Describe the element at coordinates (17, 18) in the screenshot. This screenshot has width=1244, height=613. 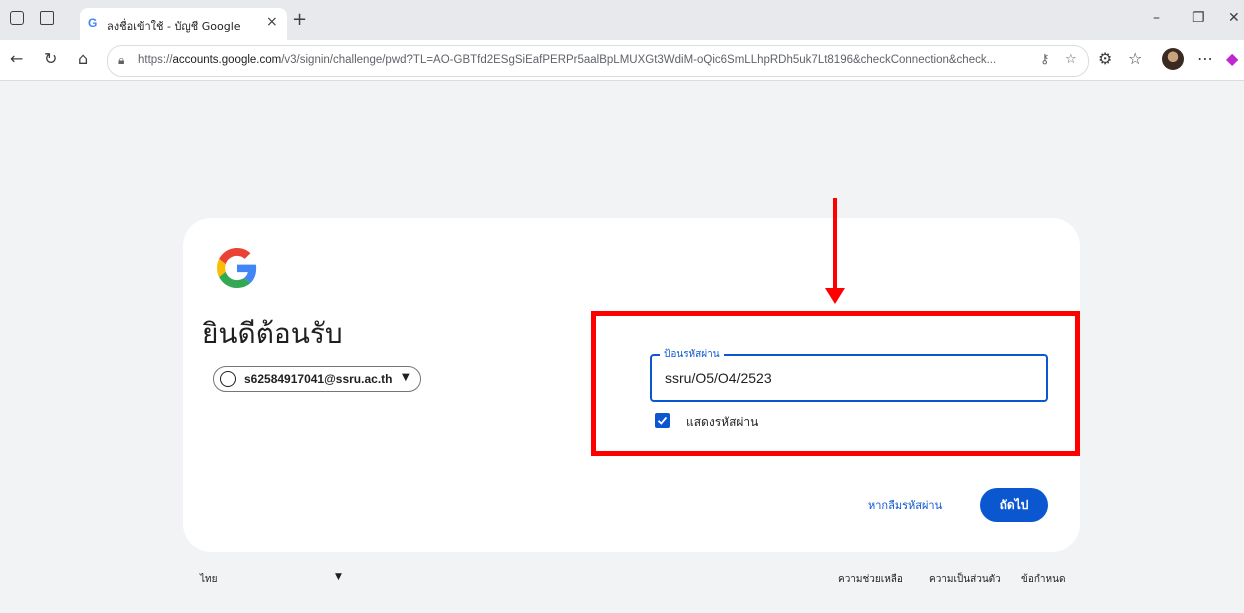
I see `workspaces-icon` at that location.